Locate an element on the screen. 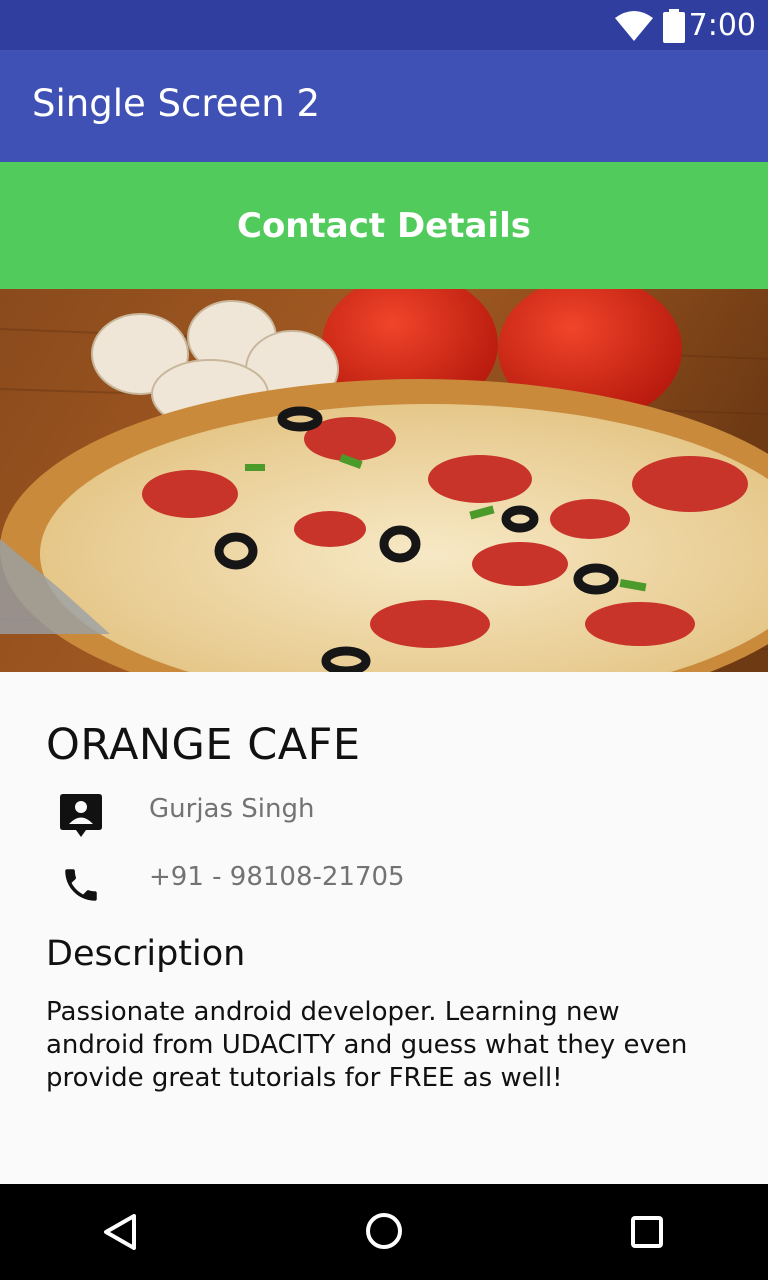  battery-icon is located at coordinates (674, 28).